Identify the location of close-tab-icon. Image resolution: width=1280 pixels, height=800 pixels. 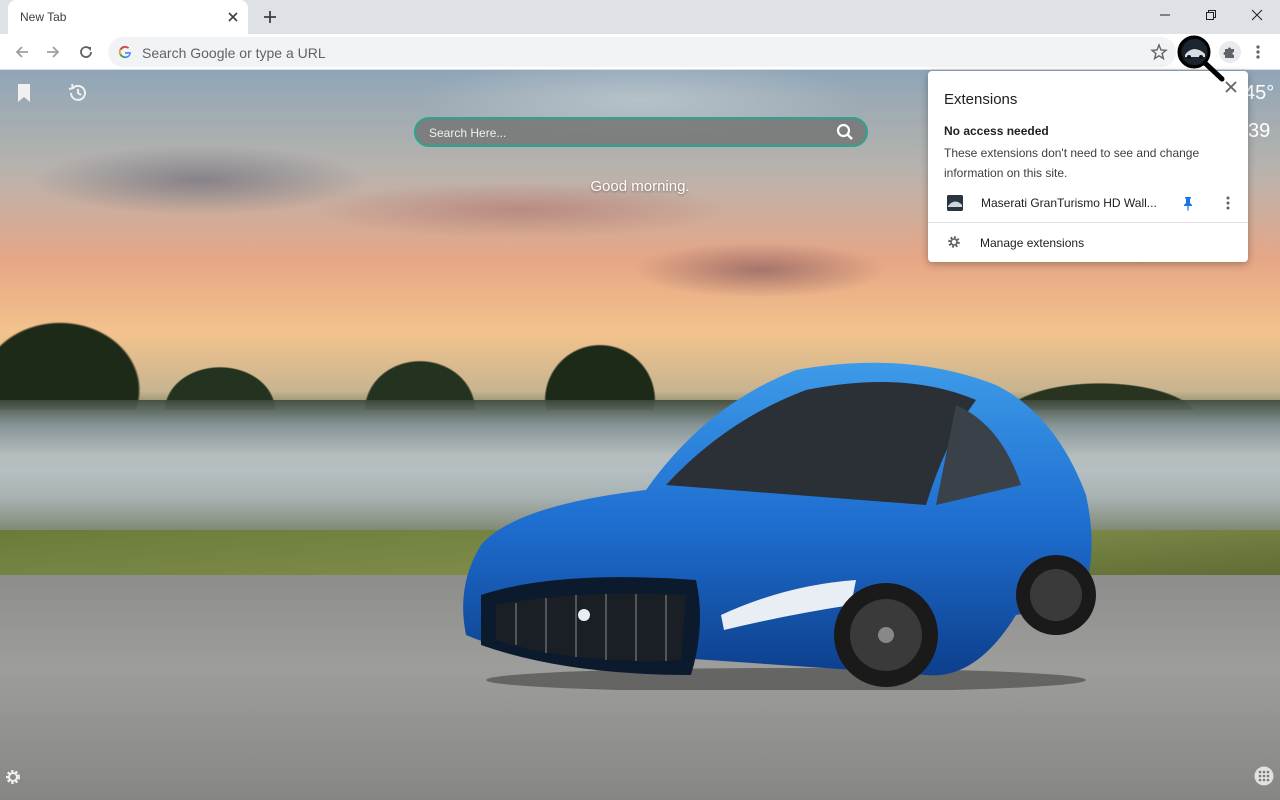
(233, 17).